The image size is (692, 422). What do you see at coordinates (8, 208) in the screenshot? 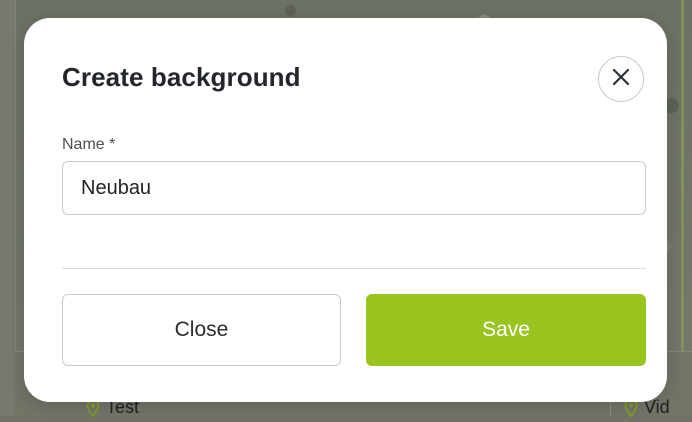
I see `left-panel` at bounding box center [8, 208].